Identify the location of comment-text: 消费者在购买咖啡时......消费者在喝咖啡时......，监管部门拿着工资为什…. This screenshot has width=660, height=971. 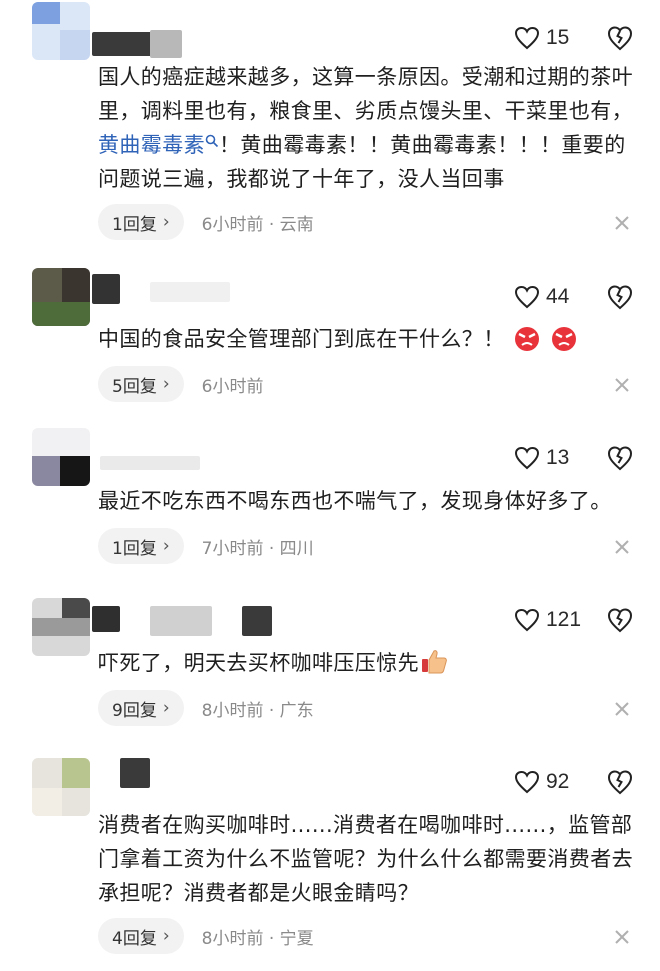
(365, 859).